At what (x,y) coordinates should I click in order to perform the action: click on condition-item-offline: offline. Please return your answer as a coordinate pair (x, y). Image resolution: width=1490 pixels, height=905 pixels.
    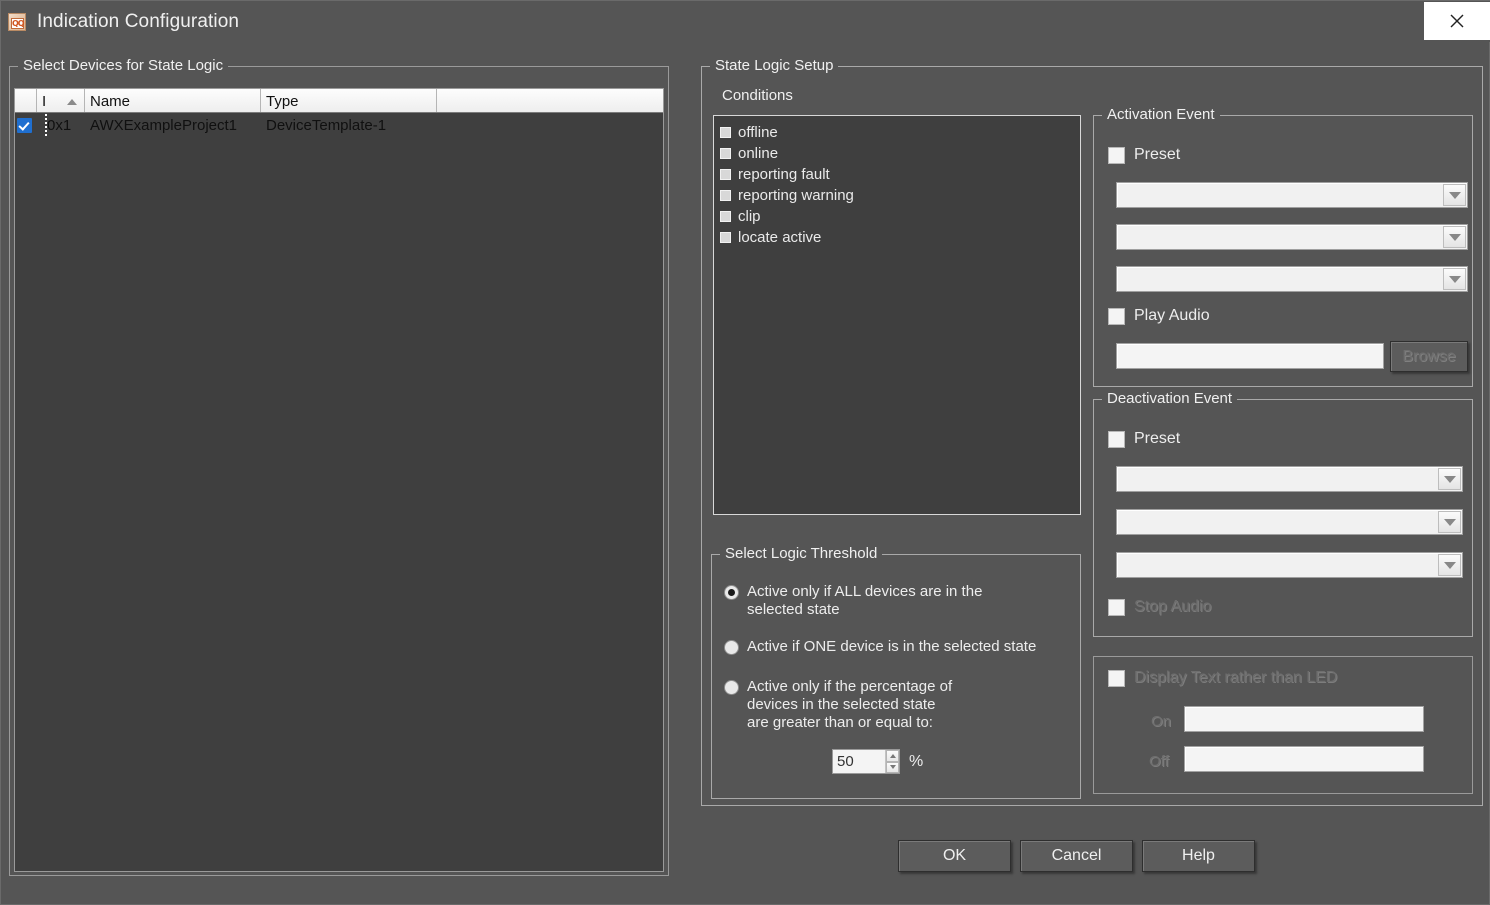
    Looking at the image, I should click on (900, 132).